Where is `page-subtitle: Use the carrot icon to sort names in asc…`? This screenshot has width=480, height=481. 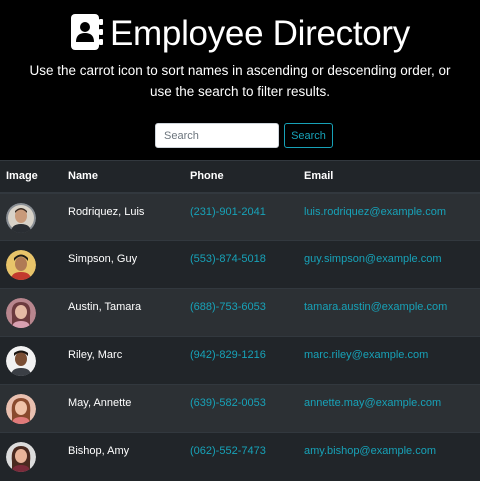 page-subtitle: Use the carrot icon to sort names in asc… is located at coordinates (240, 81).